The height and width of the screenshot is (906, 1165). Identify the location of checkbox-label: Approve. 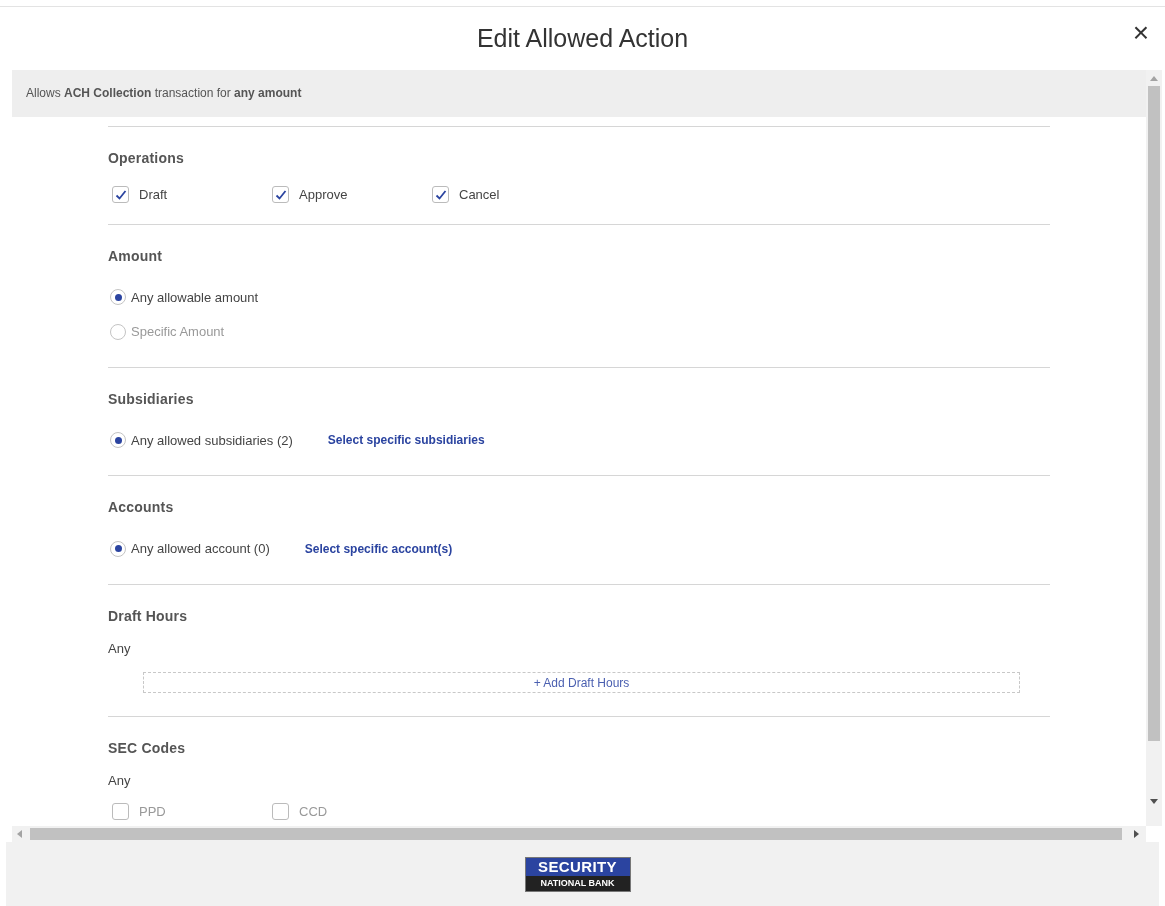
(323, 195).